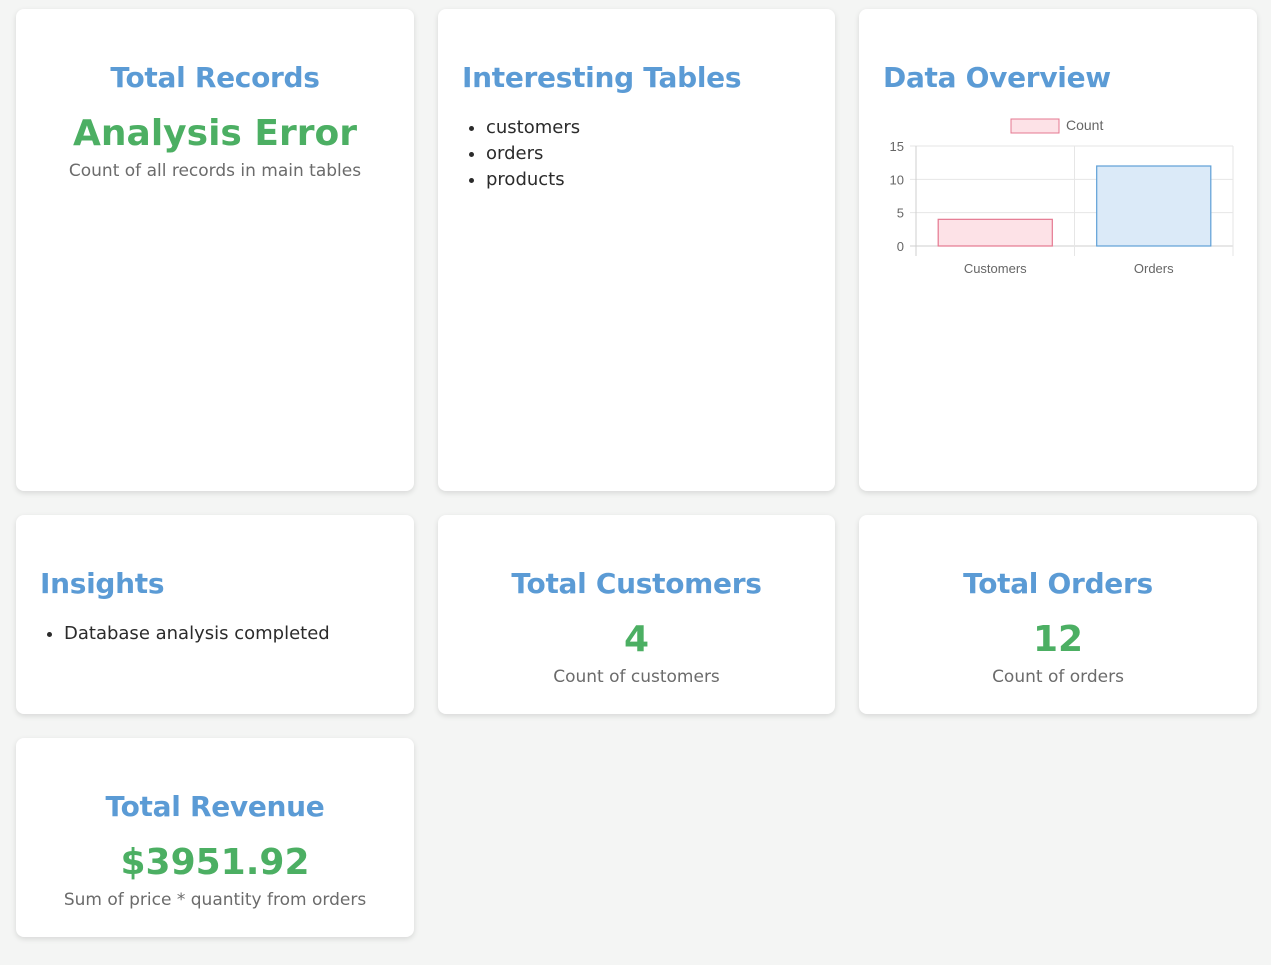  I want to click on y-tick-label: 10, so click(897, 179).